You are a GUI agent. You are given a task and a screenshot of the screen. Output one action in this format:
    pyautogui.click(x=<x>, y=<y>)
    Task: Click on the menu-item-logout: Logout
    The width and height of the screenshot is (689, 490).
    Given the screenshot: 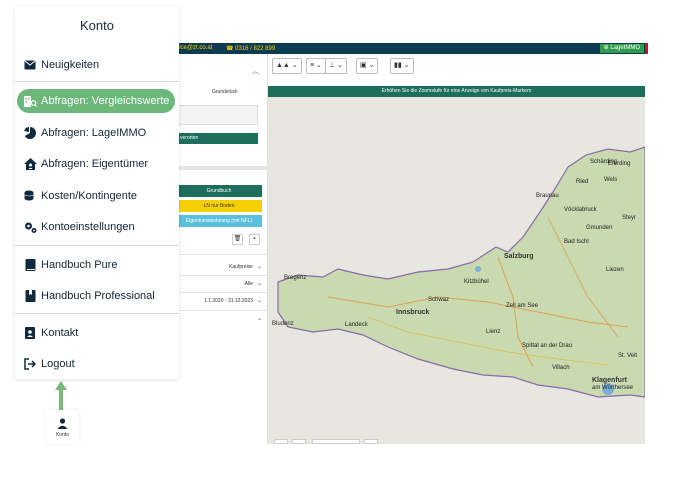 What is the action you would take?
    pyautogui.click(x=99, y=364)
    